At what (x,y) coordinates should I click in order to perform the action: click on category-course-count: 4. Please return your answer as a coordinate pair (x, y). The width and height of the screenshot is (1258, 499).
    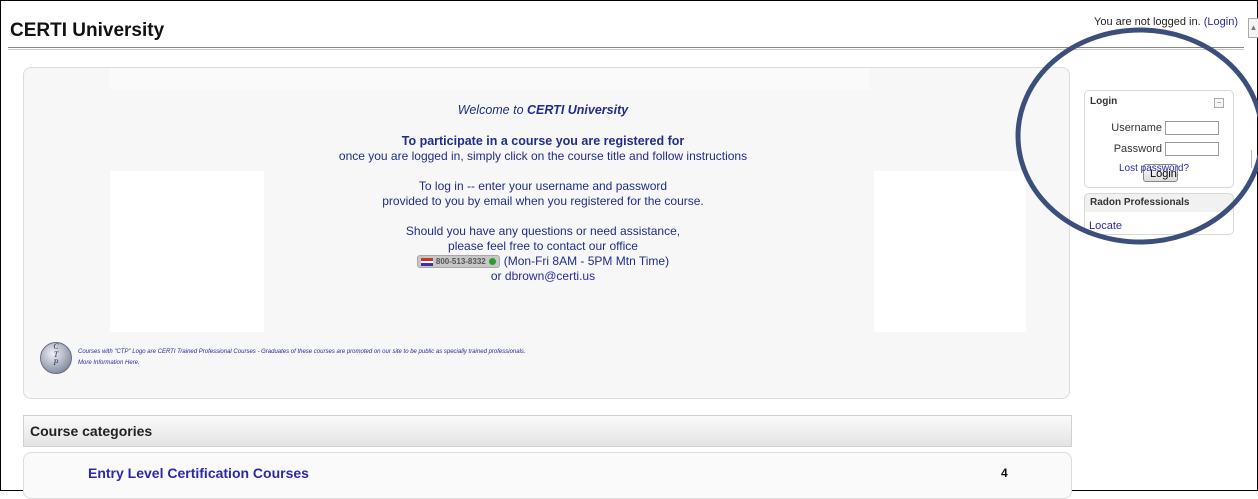
    Looking at the image, I should click on (1004, 473).